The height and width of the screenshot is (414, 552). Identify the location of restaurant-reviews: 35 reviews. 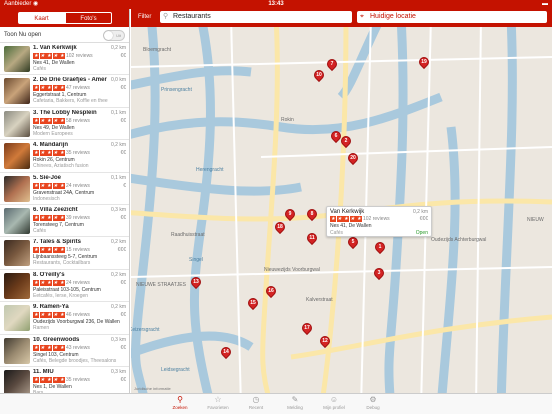
(78, 379).